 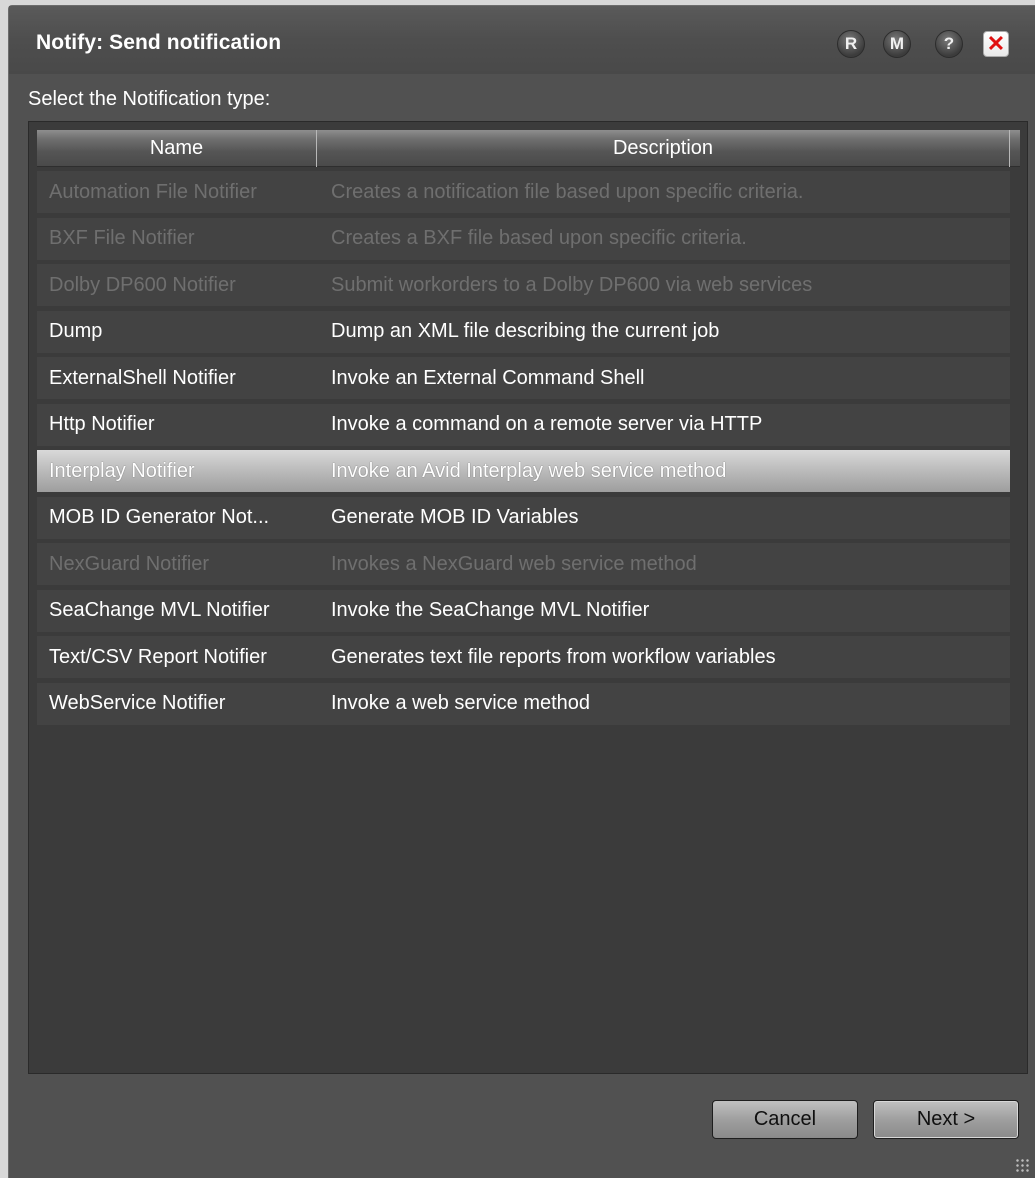 What do you see at coordinates (153, 191) in the screenshot?
I see `list-item-name: Automation File Notifier` at bounding box center [153, 191].